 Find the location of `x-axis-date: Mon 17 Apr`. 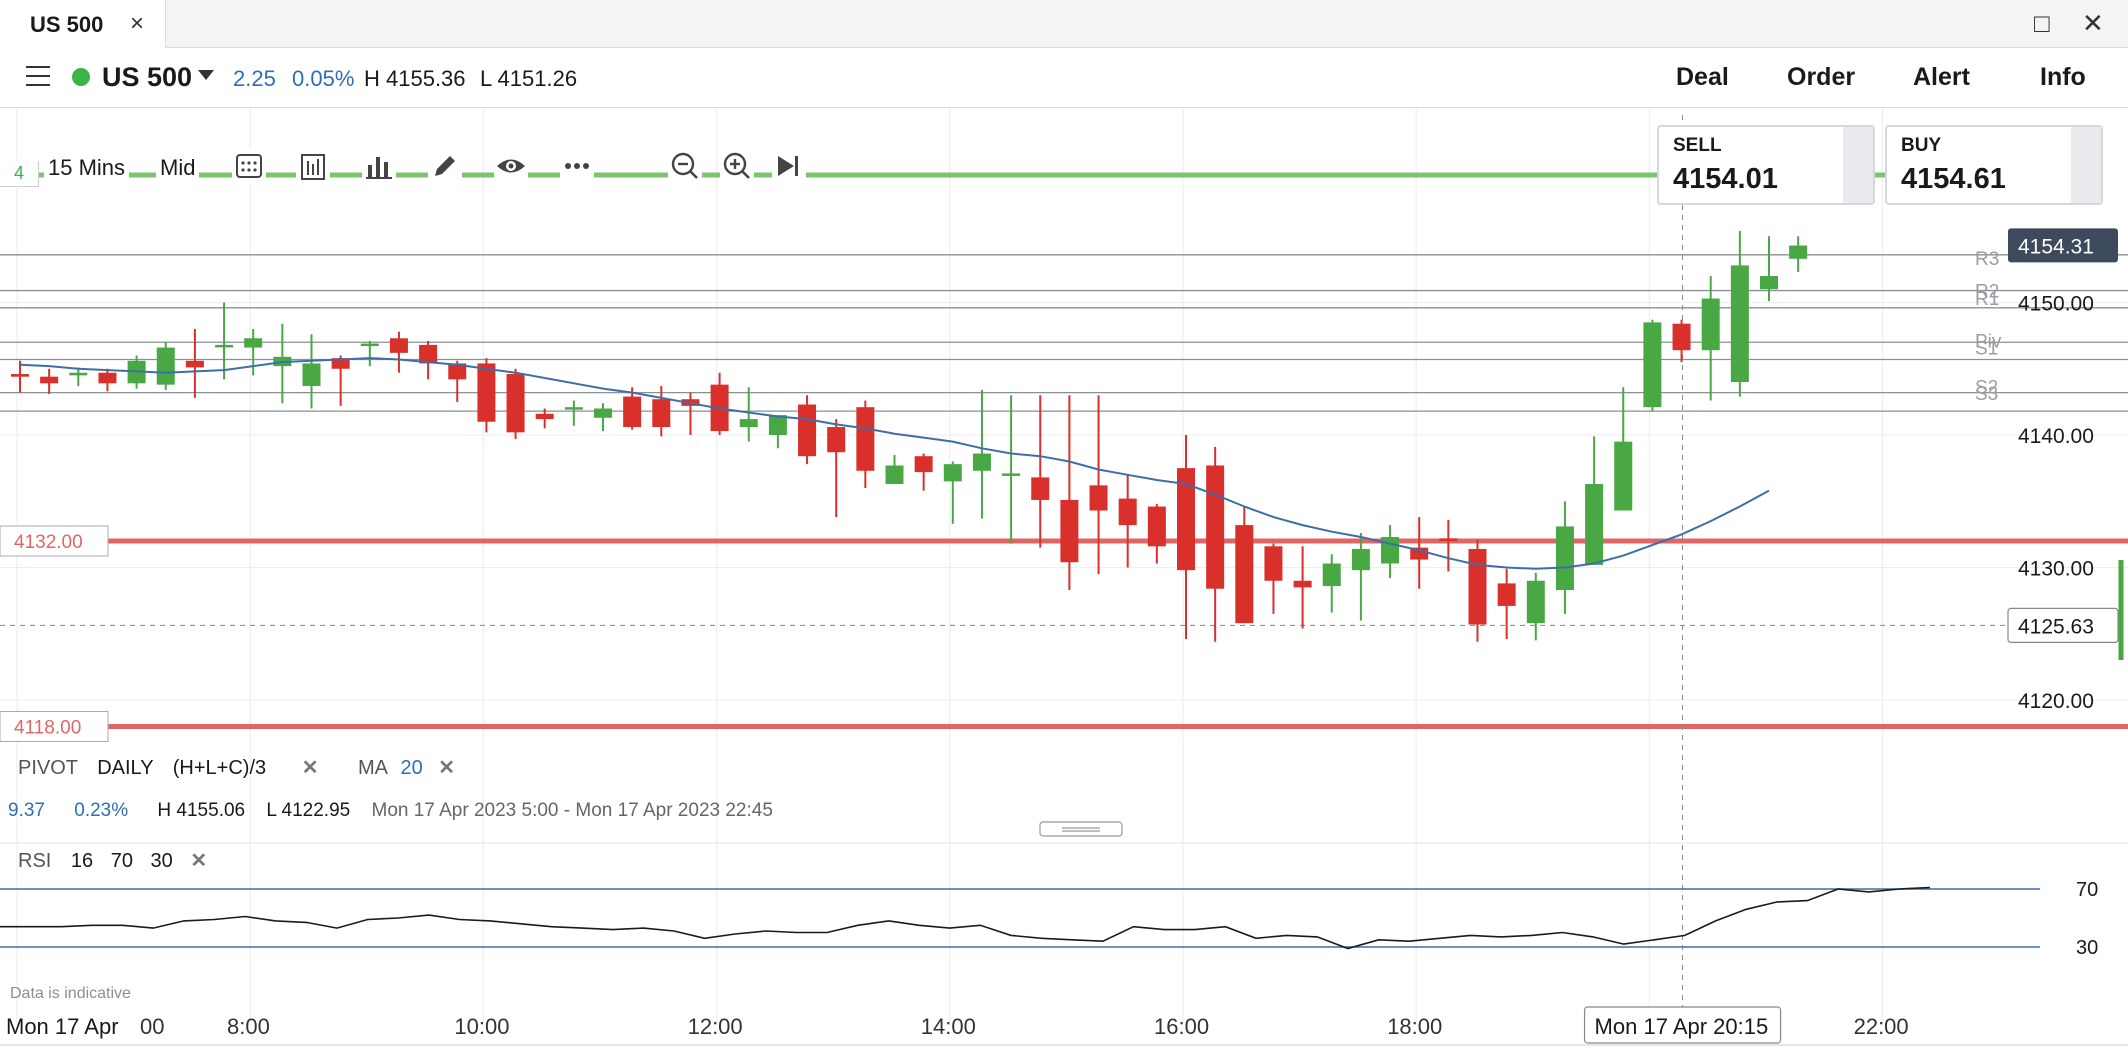

x-axis-date: Mon 17 Apr is located at coordinates (62, 1026).